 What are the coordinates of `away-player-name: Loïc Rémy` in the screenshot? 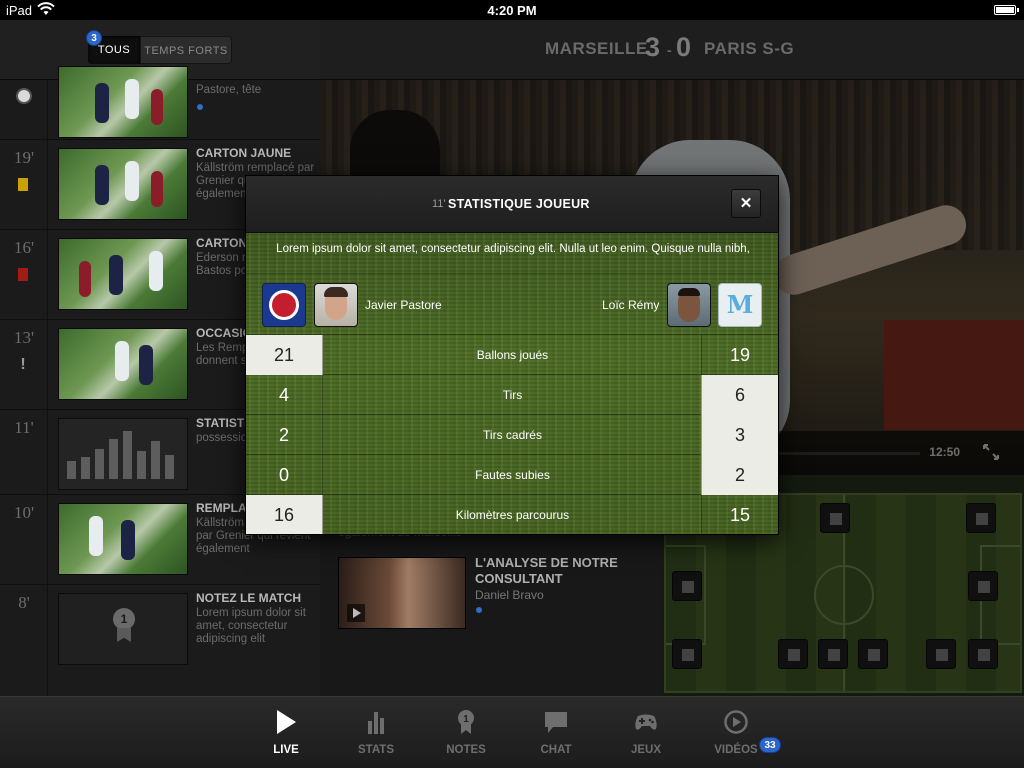 It's located at (631, 305).